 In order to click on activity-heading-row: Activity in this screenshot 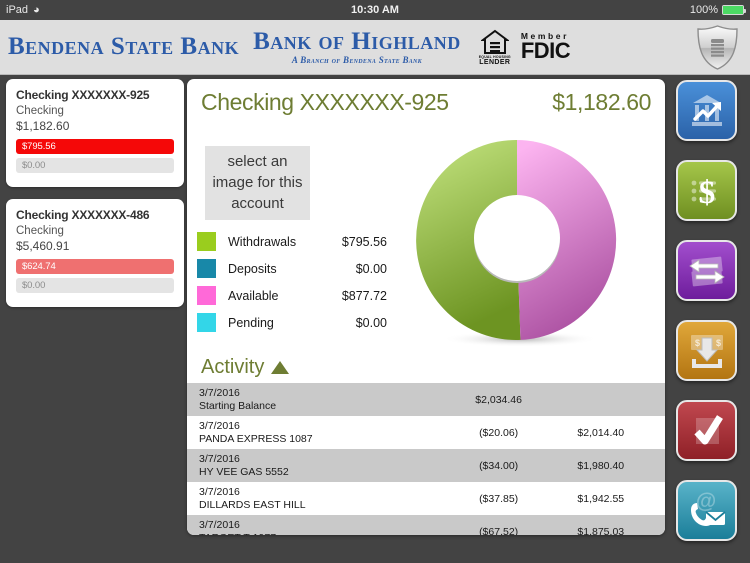, I will do `click(426, 369)`.